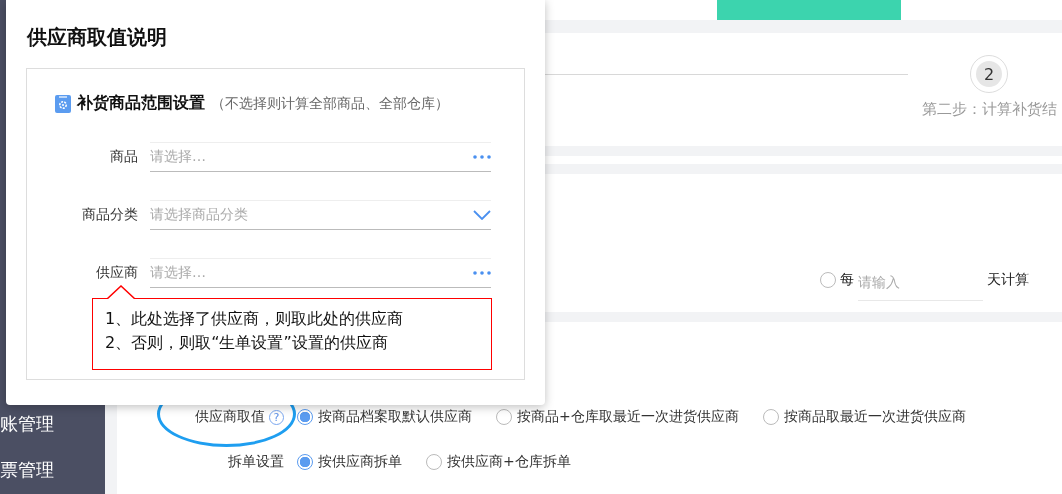 This screenshot has height=494, width=1062. What do you see at coordinates (97, 37) in the screenshot?
I see `dialog-title: 供应商取值说明` at bounding box center [97, 37].